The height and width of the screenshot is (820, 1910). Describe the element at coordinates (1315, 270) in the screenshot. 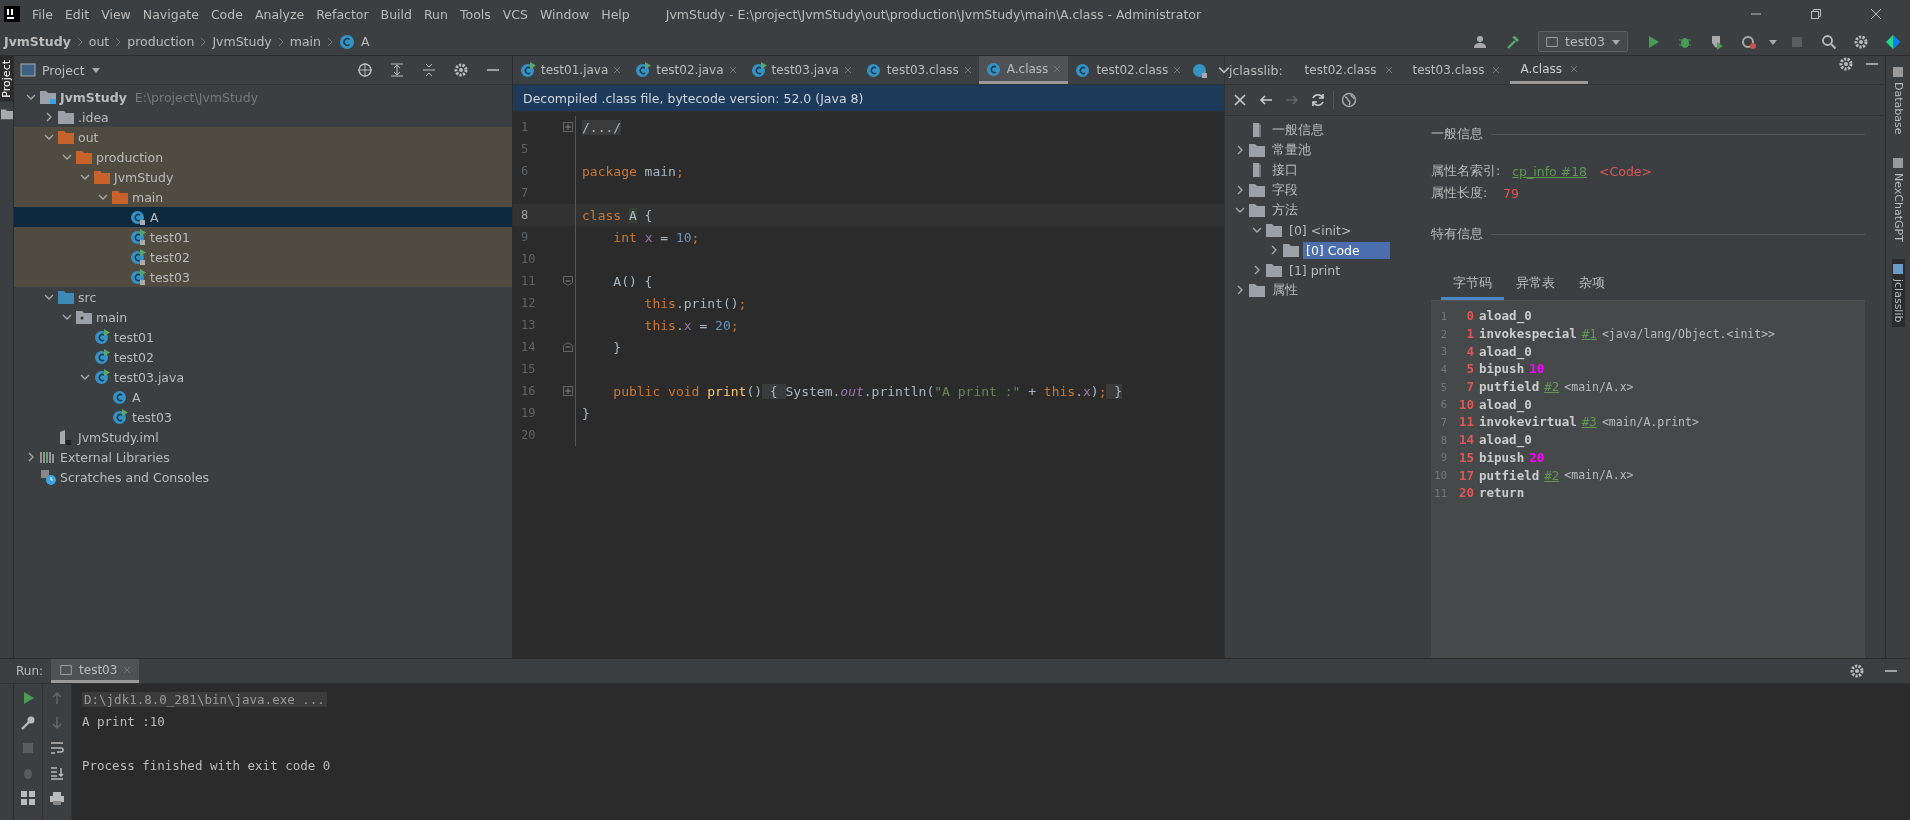

I see `tree-item: [1] print` at that location.